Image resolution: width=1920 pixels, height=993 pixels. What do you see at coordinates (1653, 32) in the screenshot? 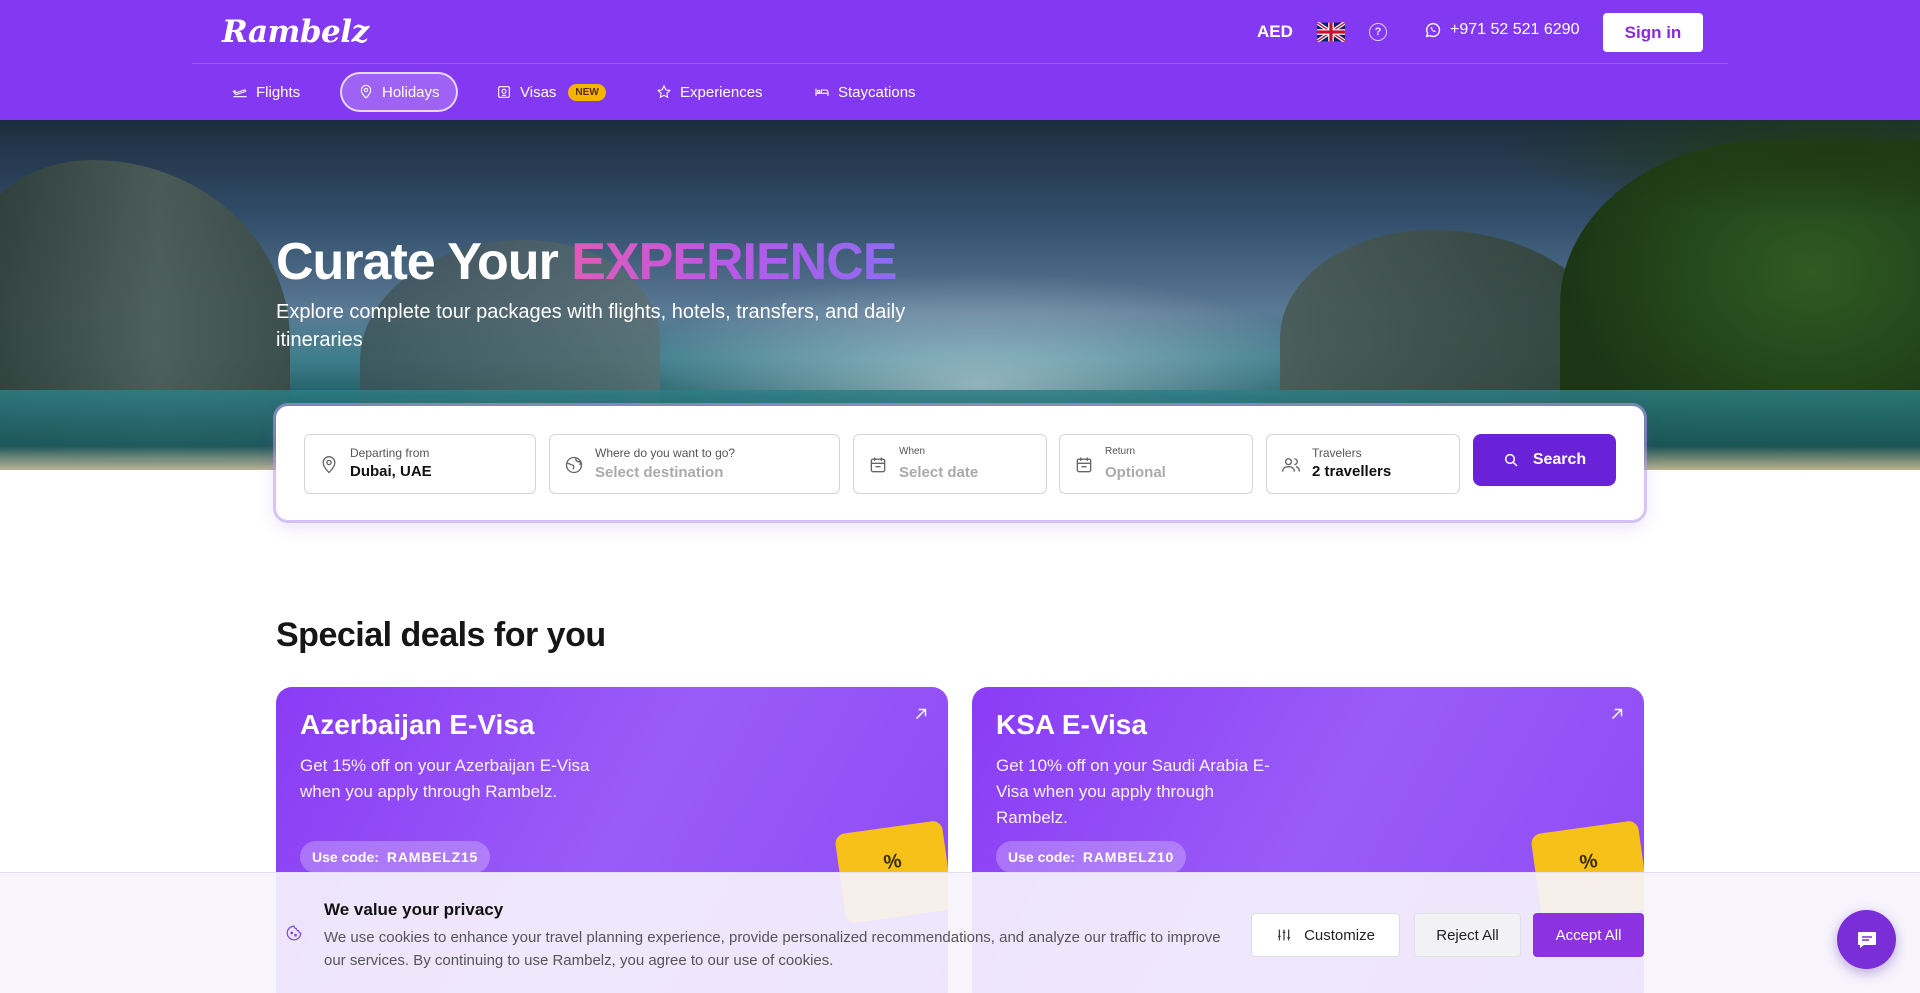
I see `sign-in-button: Sign in` at bounding box center [1653, 32].